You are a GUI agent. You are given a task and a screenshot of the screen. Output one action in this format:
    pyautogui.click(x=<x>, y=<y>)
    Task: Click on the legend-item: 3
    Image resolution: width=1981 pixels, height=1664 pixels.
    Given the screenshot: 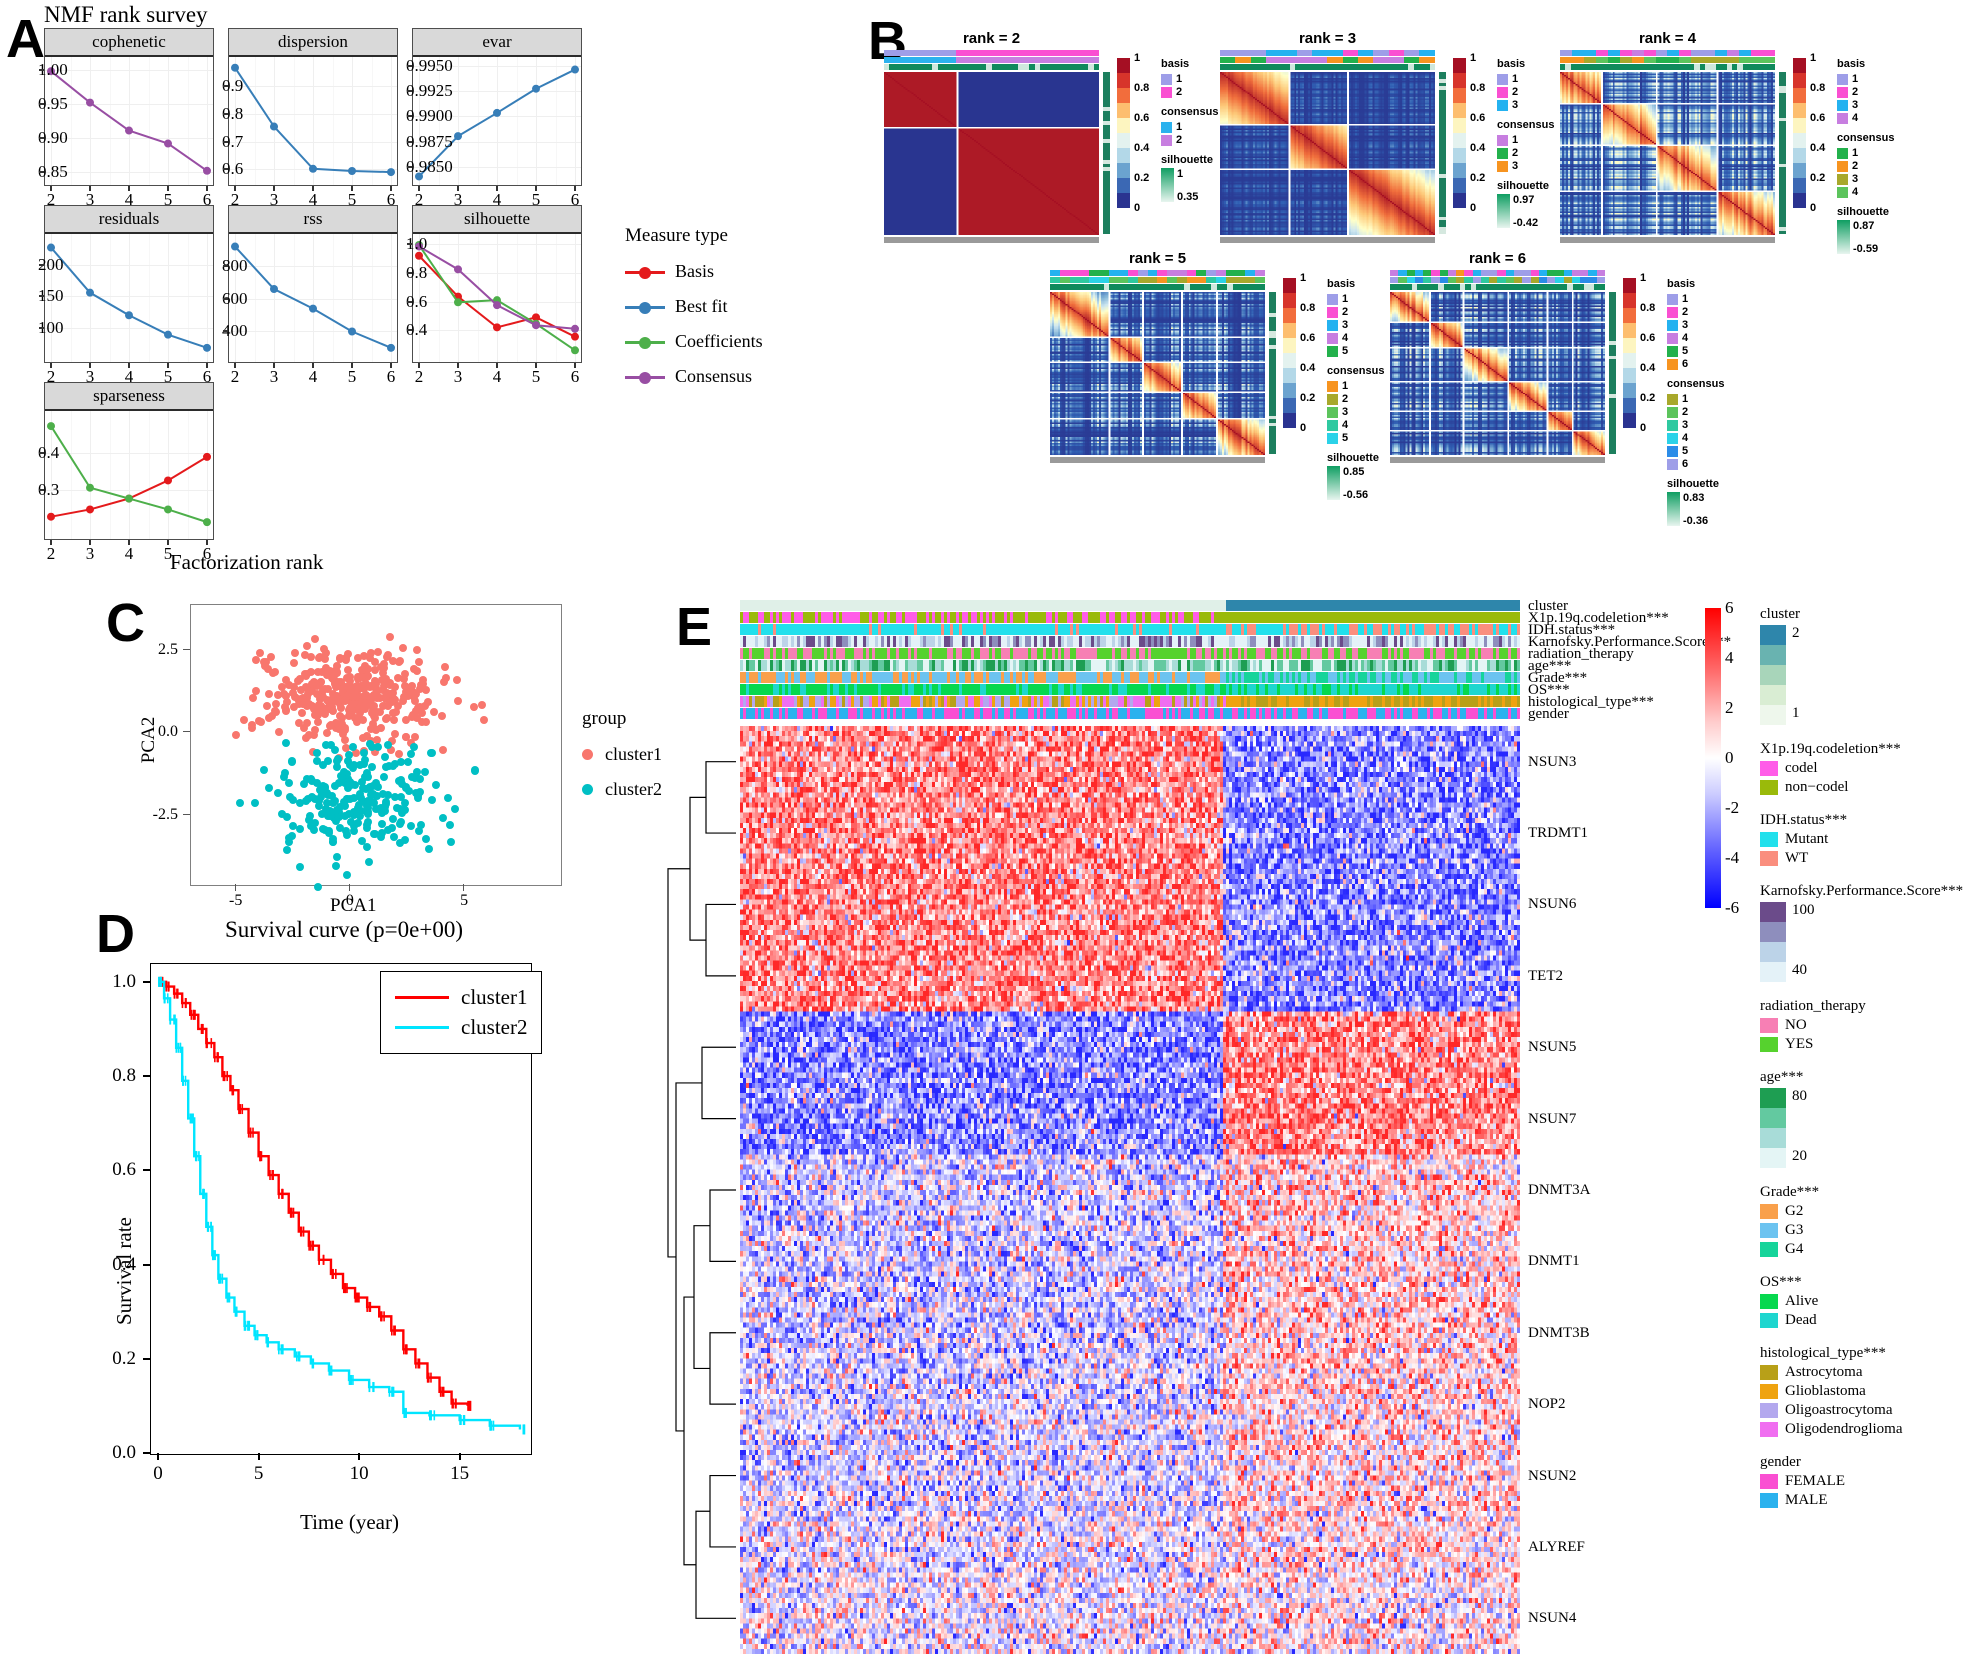 What is the action you would take?
    pyautogui.click(x=1507, y=105)
    